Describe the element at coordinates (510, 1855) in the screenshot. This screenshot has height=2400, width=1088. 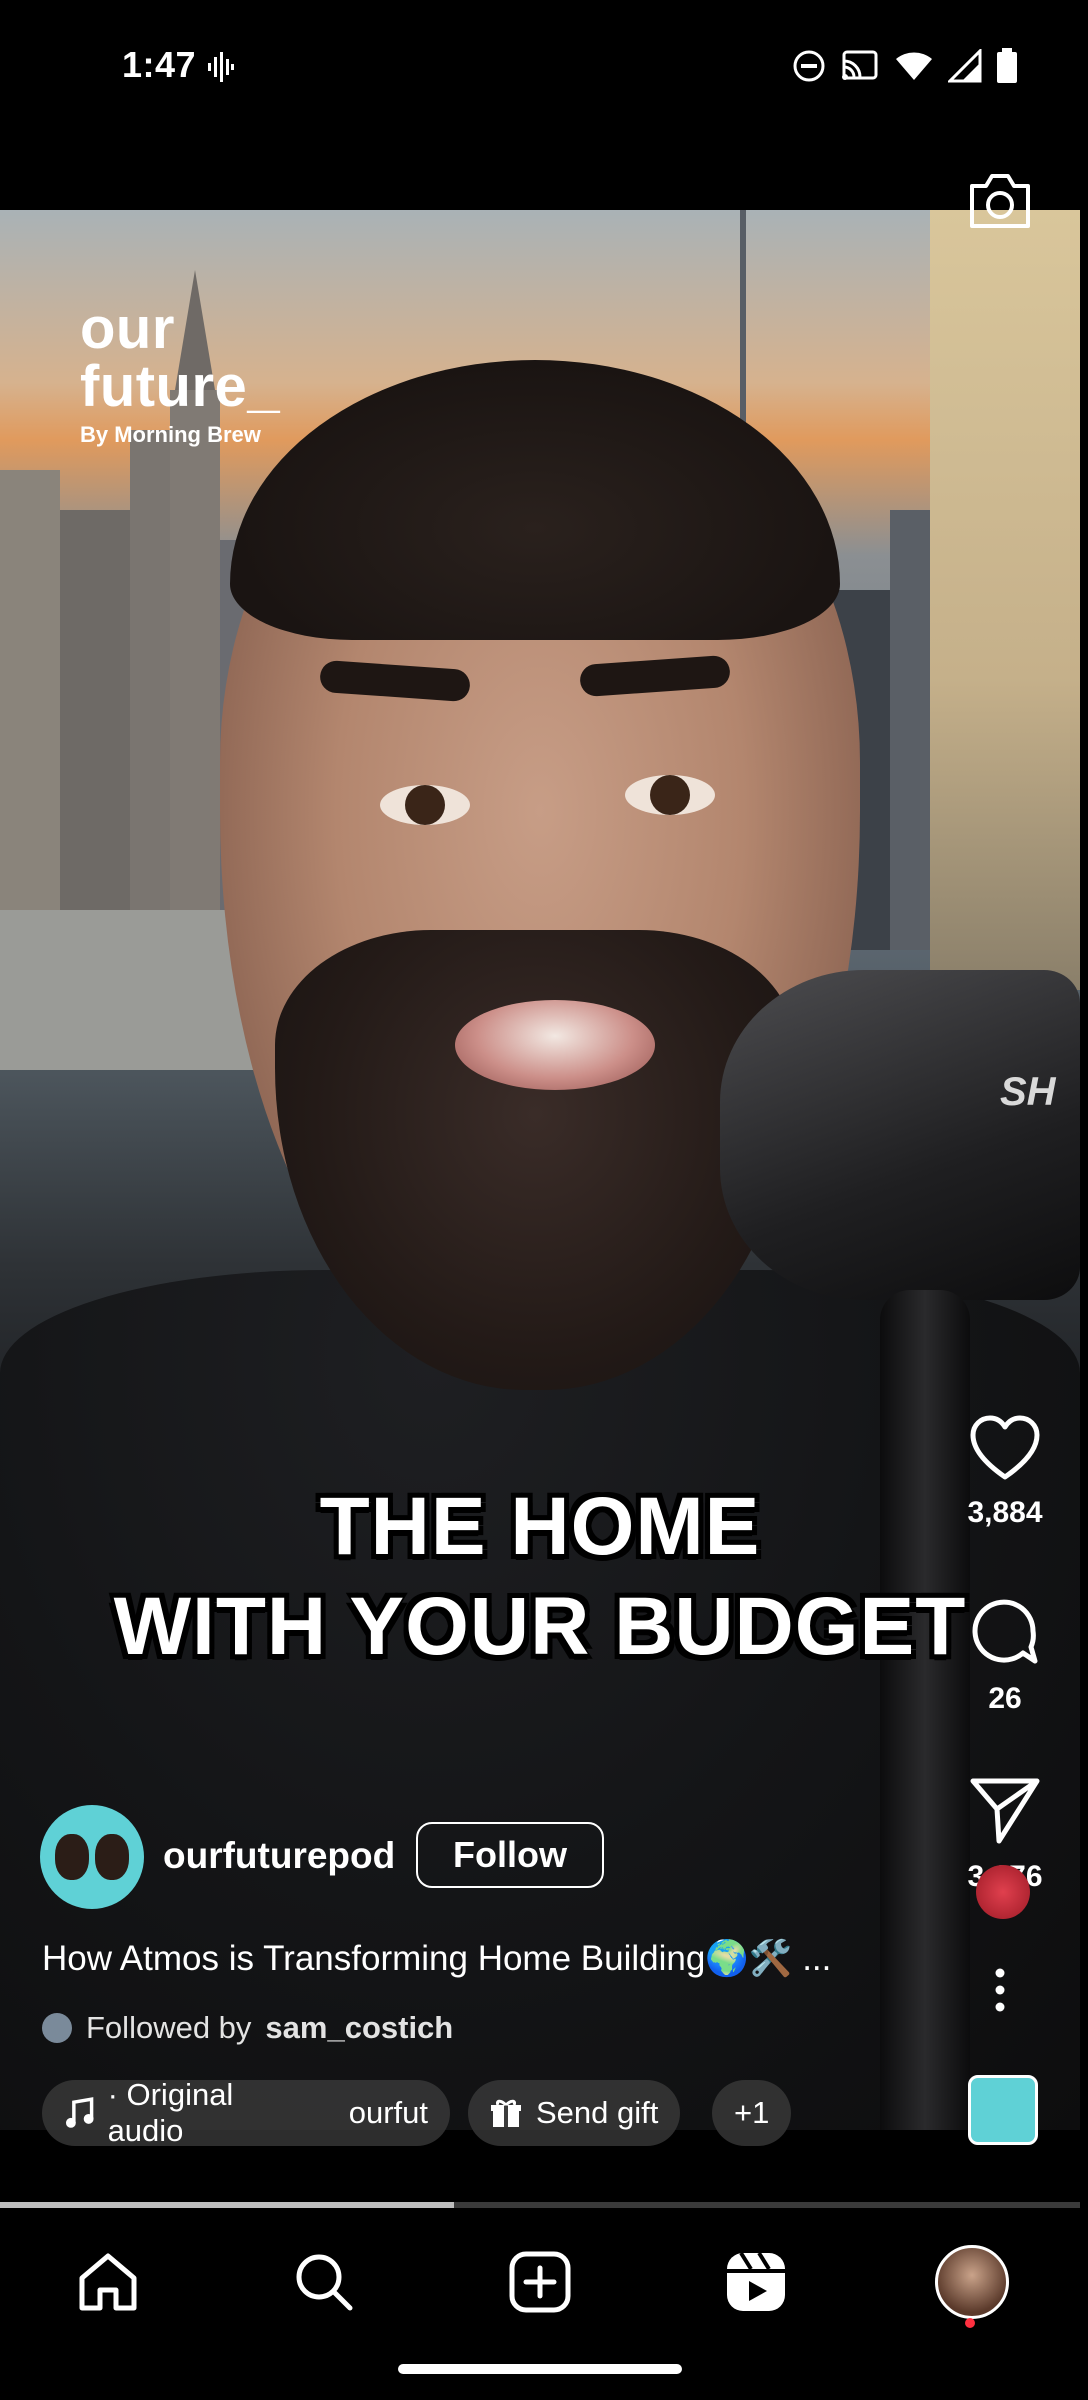
I see `follow-button: Follow` at that location.